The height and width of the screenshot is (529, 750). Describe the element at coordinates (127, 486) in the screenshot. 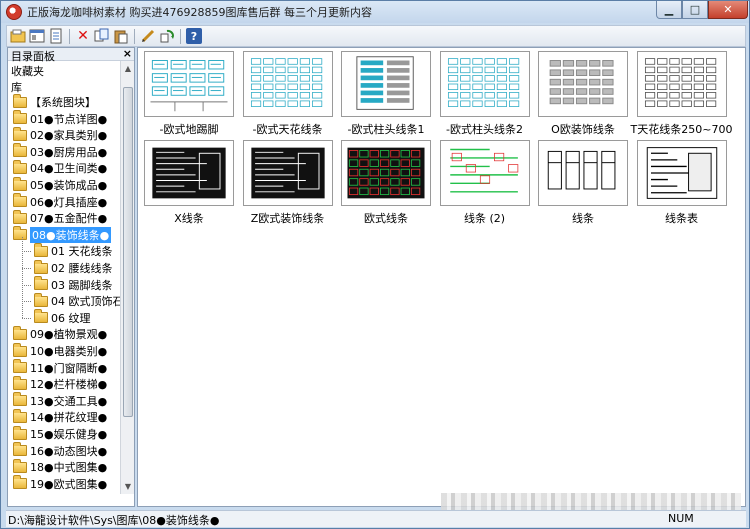

I see `scroll-down-icon: ▼` at that location.